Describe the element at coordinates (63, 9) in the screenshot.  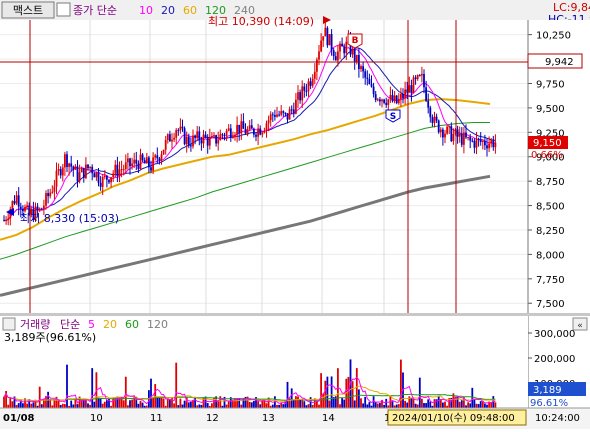
I see `checkbox-icon` at that location.